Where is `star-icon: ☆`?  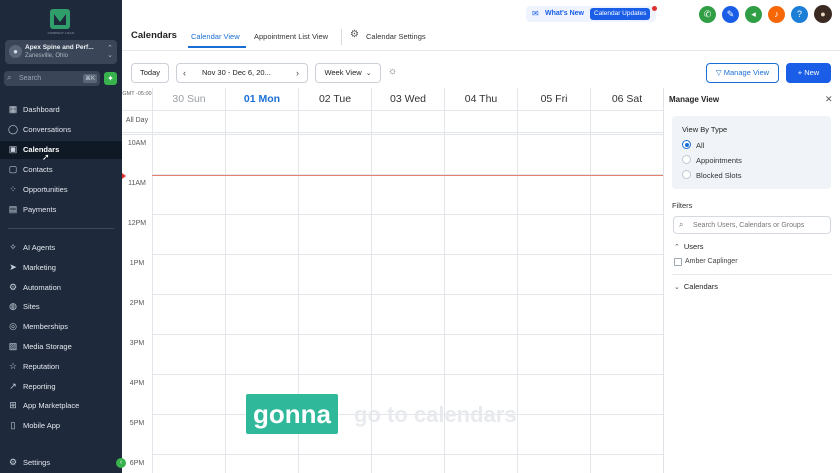 star-icon: ☆ is located at coordinates (13, 366).